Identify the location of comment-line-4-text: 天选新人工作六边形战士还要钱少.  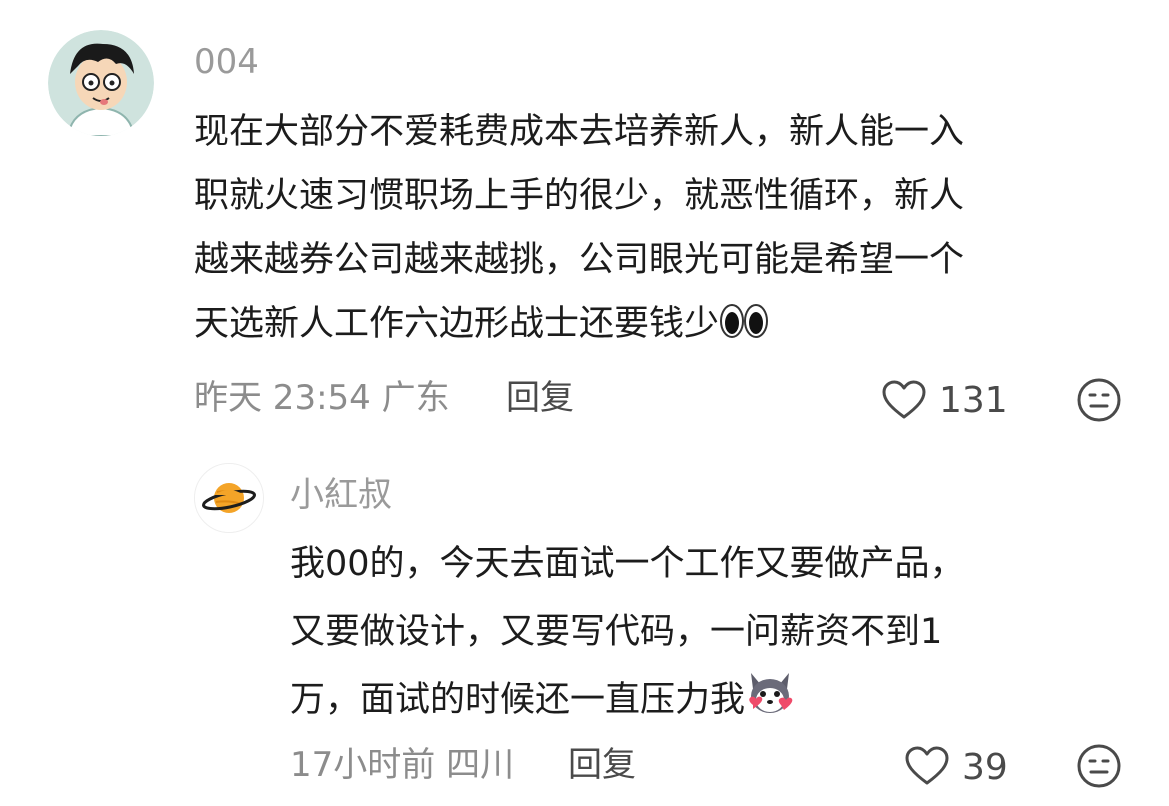
(457, 324).